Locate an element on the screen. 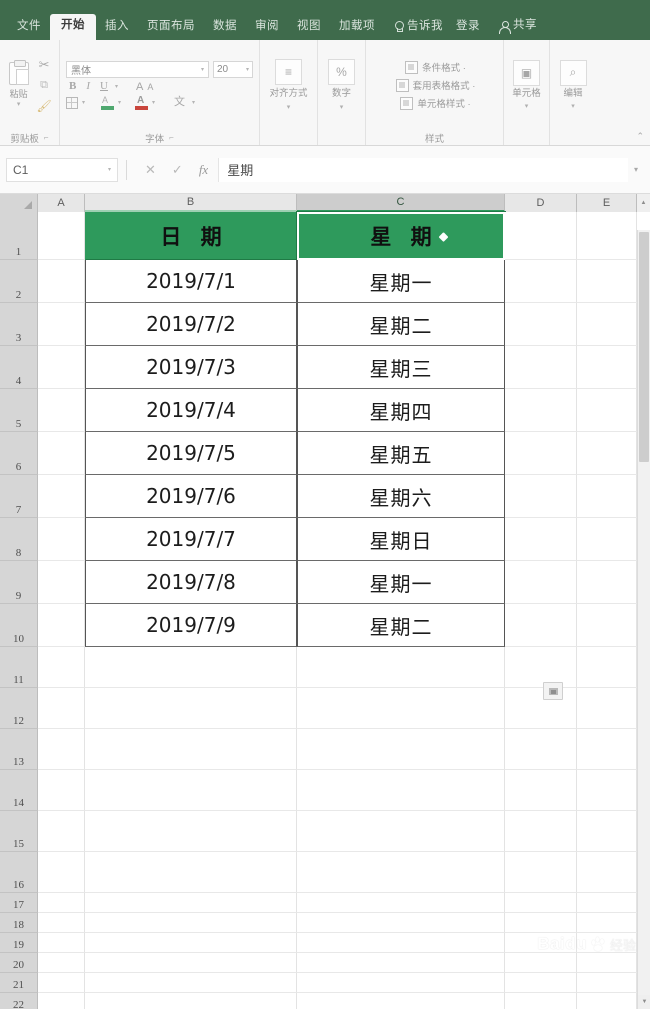  cell-C16 is located at coordinates (401, 872).